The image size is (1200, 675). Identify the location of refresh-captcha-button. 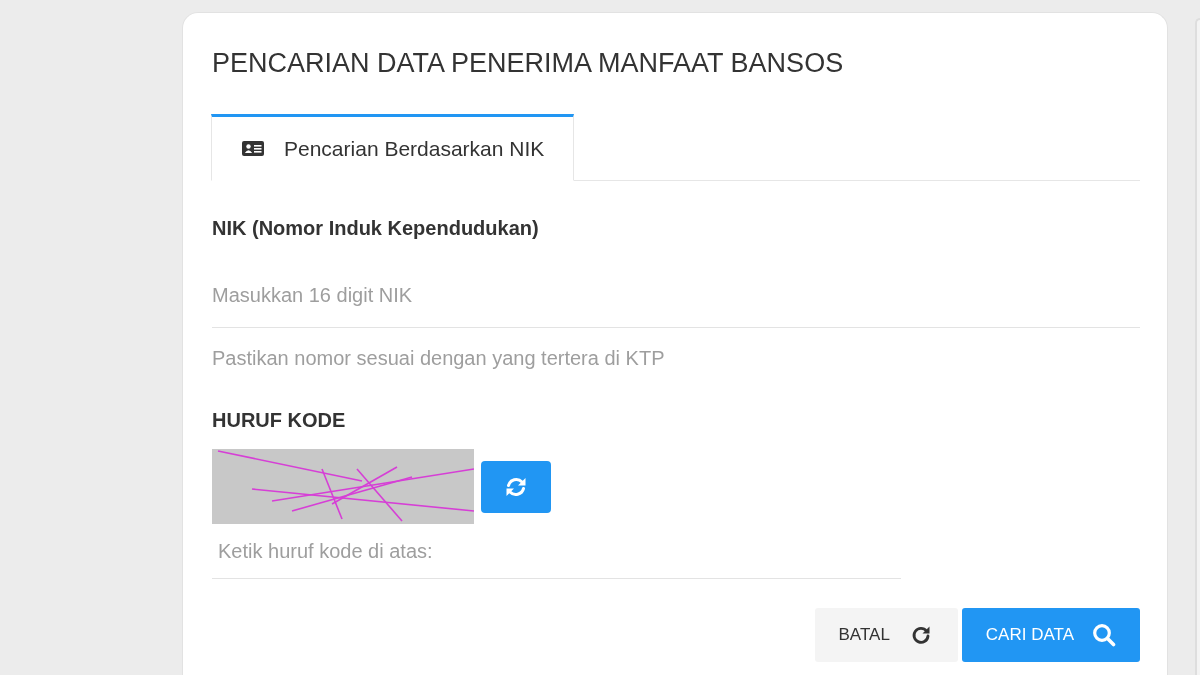
(516, 486).